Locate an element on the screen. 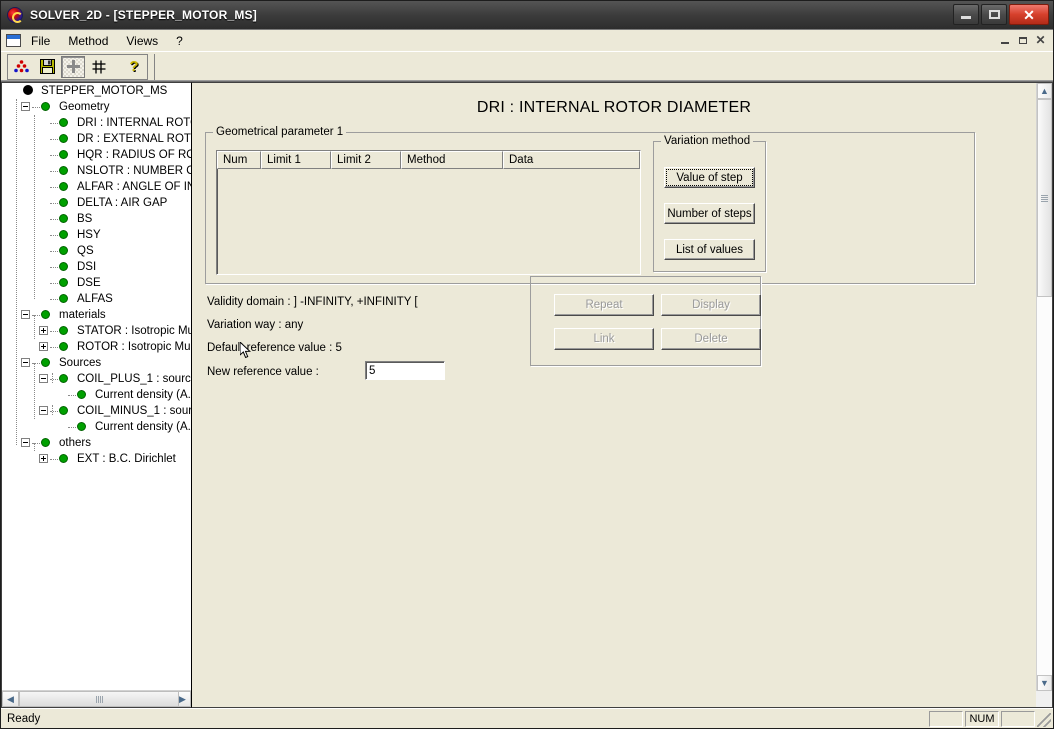 The height and width of the screenshot is (729, 1054). table-column-header: Num is located at coordinates (239, 160).